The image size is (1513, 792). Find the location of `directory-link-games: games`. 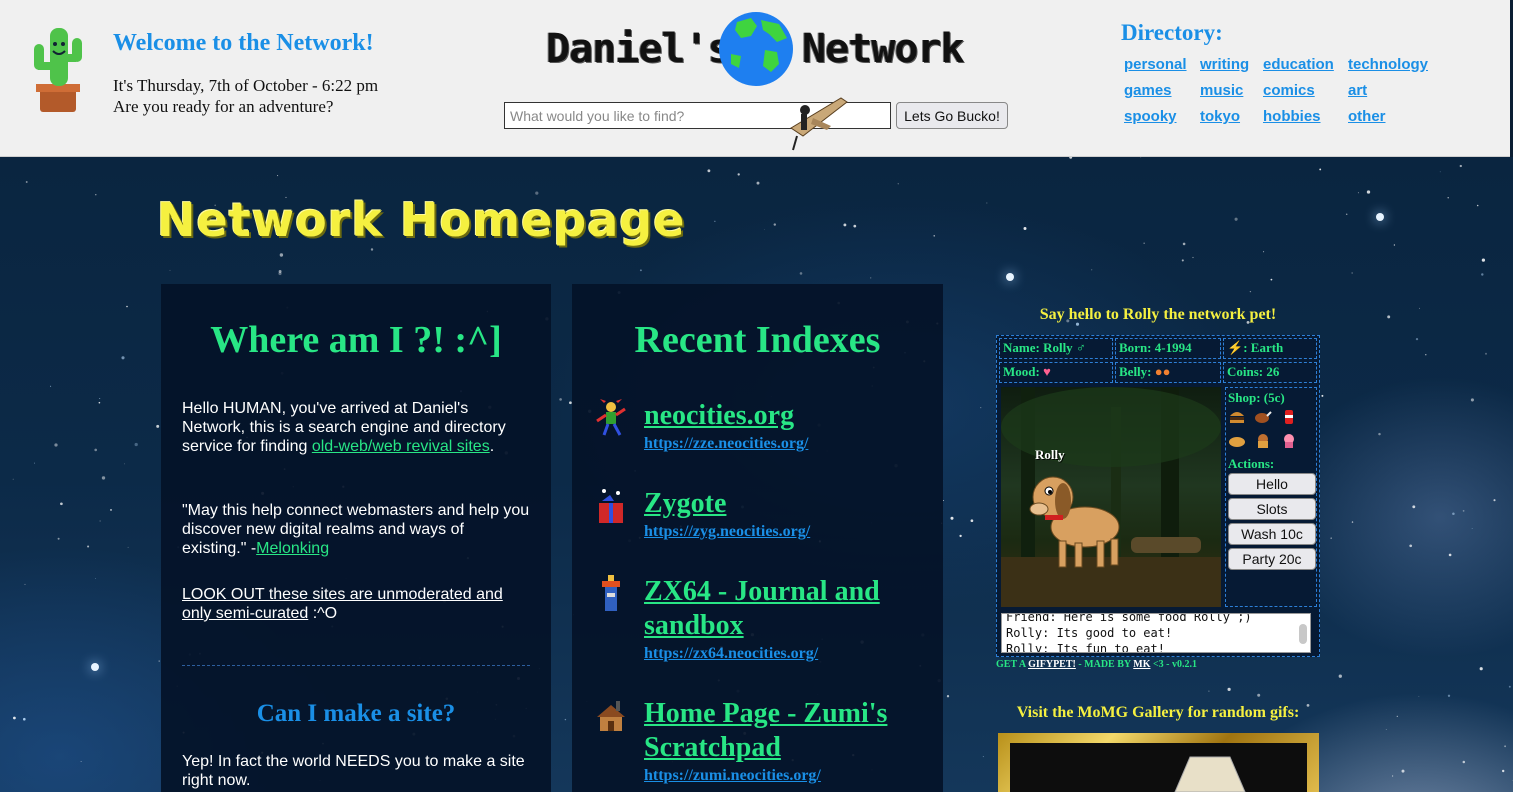

directory-link-games: games is located at coordinates (1148, 90).